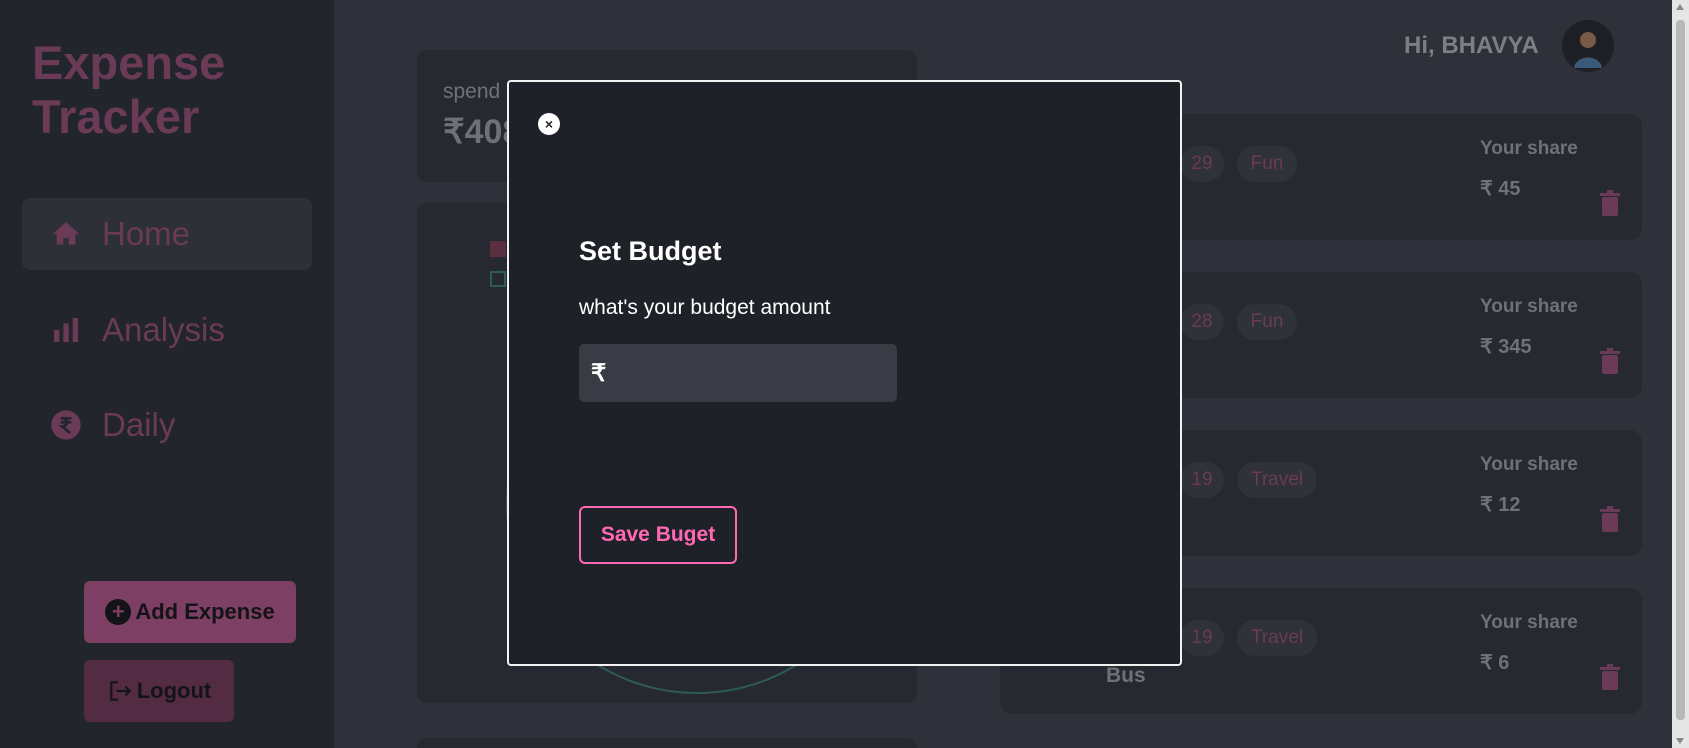  Describe the element at coordinates (658, 535) in the screenshot. I see `save-budget-button: Save Buget` at that location.